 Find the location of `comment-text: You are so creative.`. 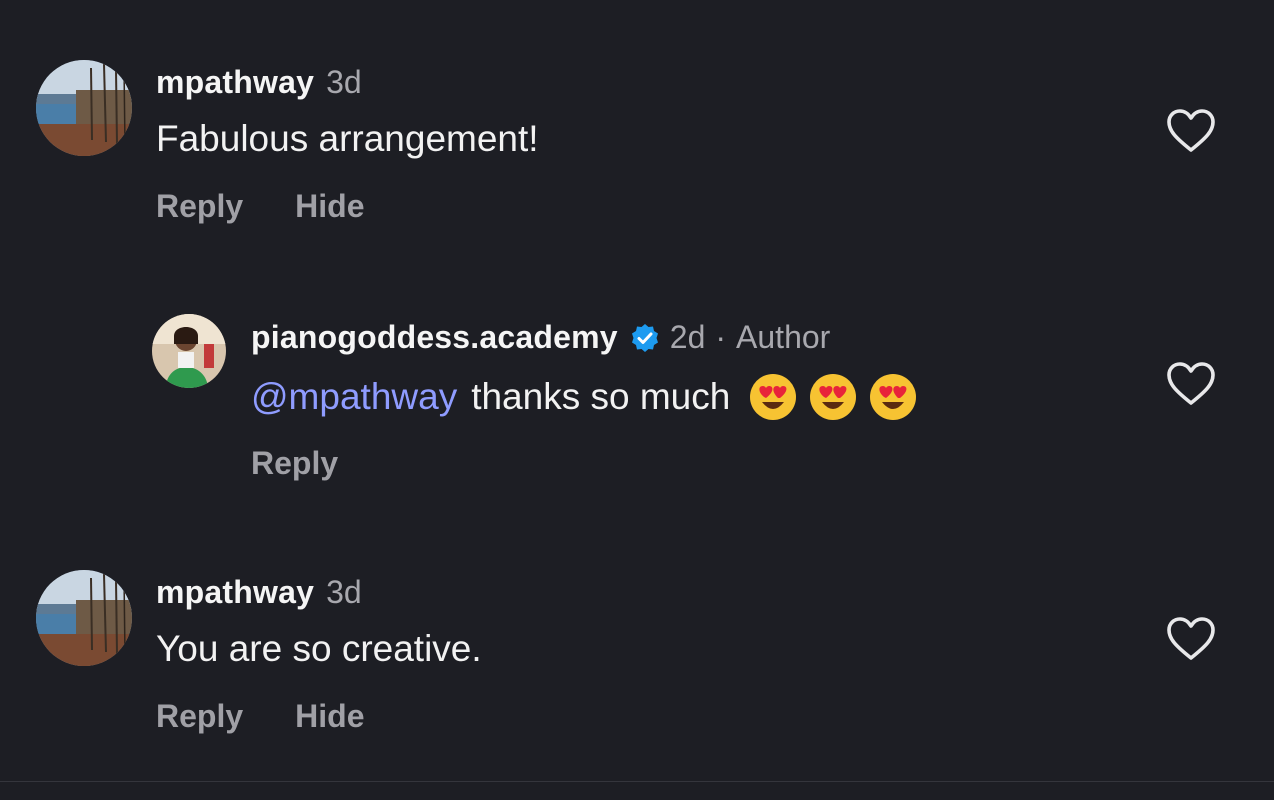

comment-text: You are so creative. is located at coordinates (319, 649).